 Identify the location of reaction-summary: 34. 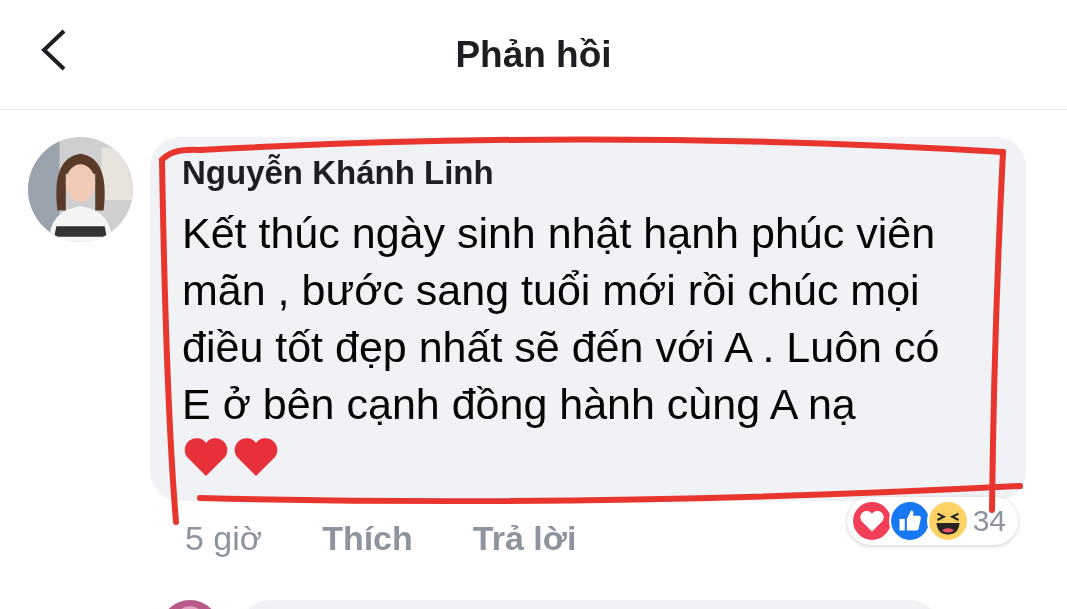
(932, 521).